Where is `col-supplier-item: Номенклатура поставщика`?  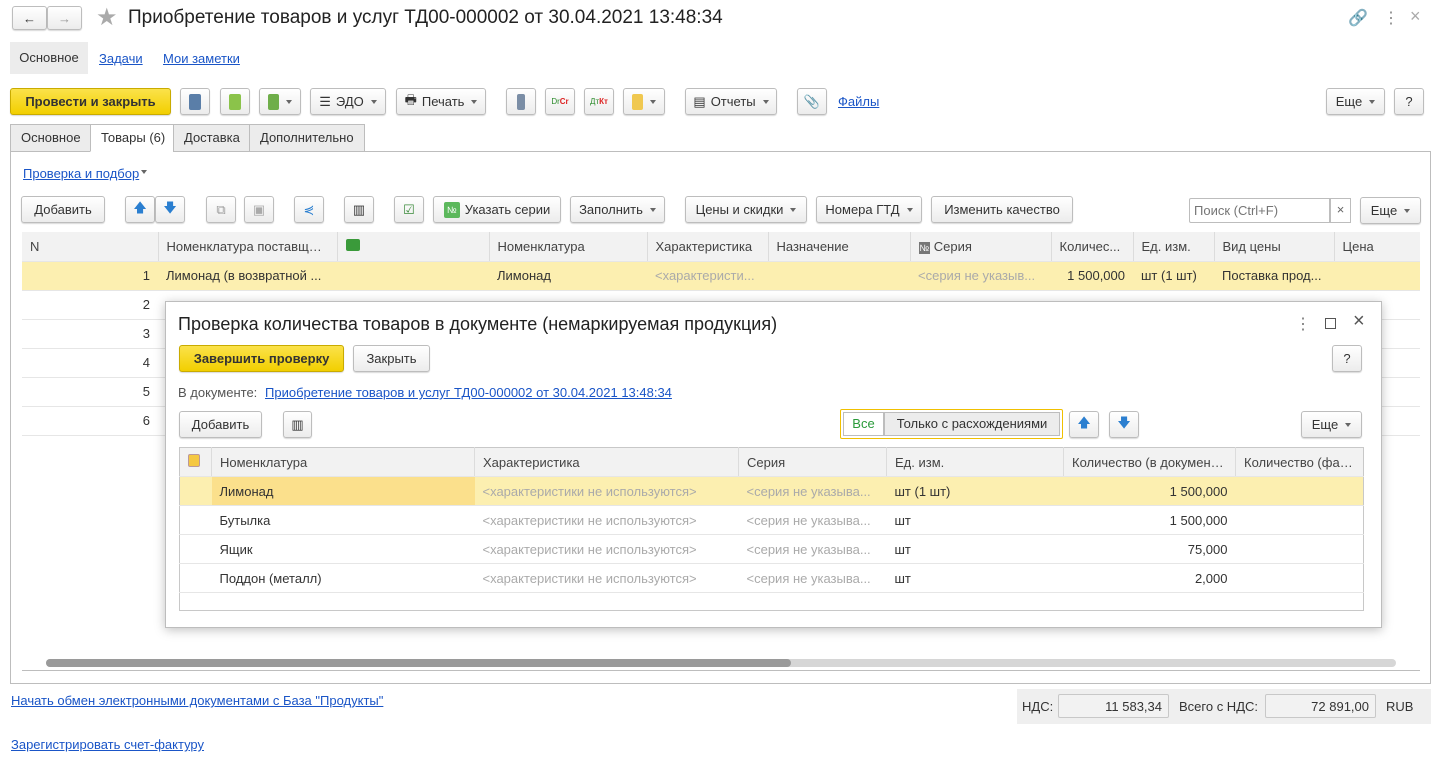
col-supplier-item: Номенклатура поставщика is located at coordinates (248, 247).